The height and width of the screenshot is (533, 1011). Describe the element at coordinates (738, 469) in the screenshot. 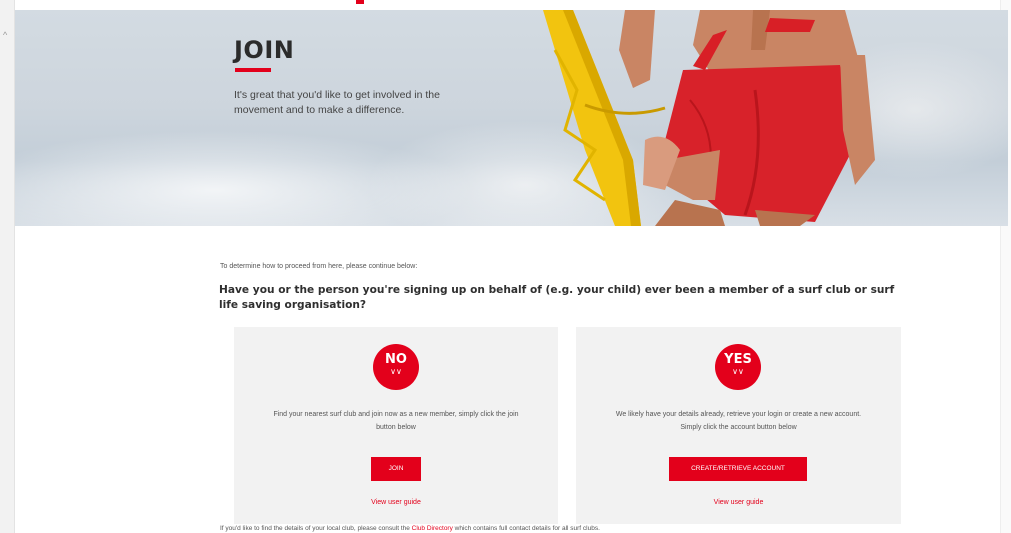

I see `create-retrieve-account-button: CREATE/RETRIEVE ACCOUNT` at that location.